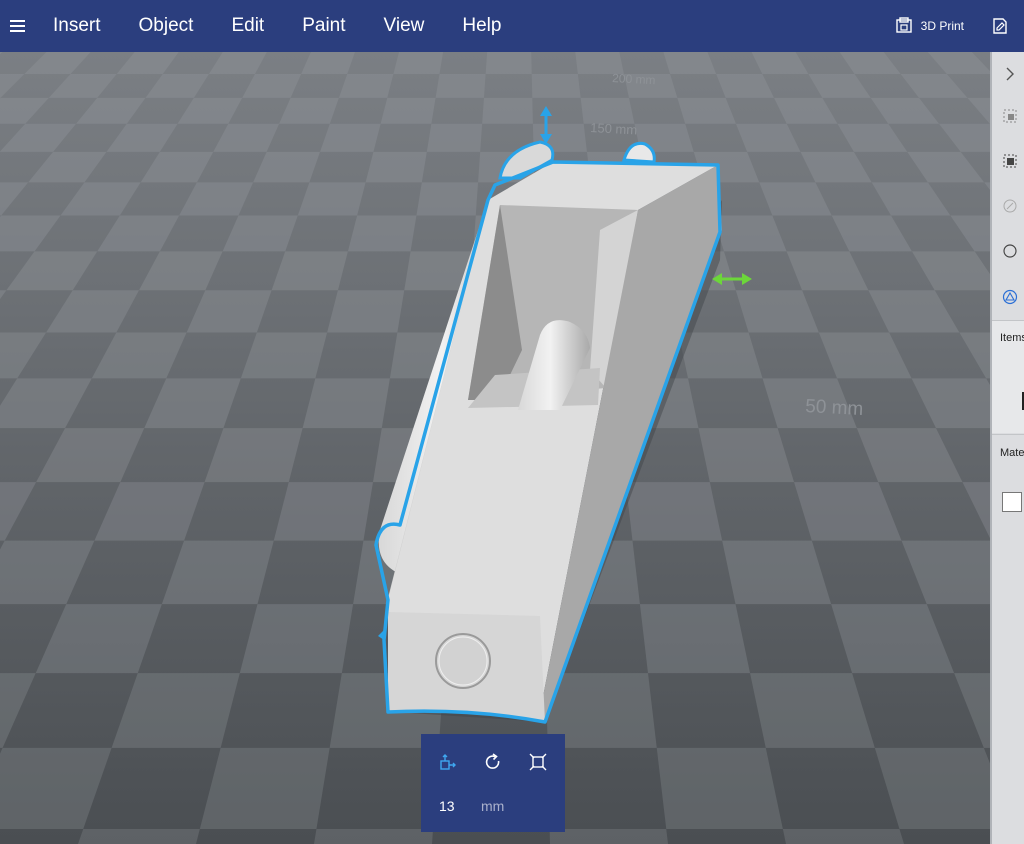 This screenshot has height=844, width=1024. I want to click on menu-help: Help, so click(481, 26).